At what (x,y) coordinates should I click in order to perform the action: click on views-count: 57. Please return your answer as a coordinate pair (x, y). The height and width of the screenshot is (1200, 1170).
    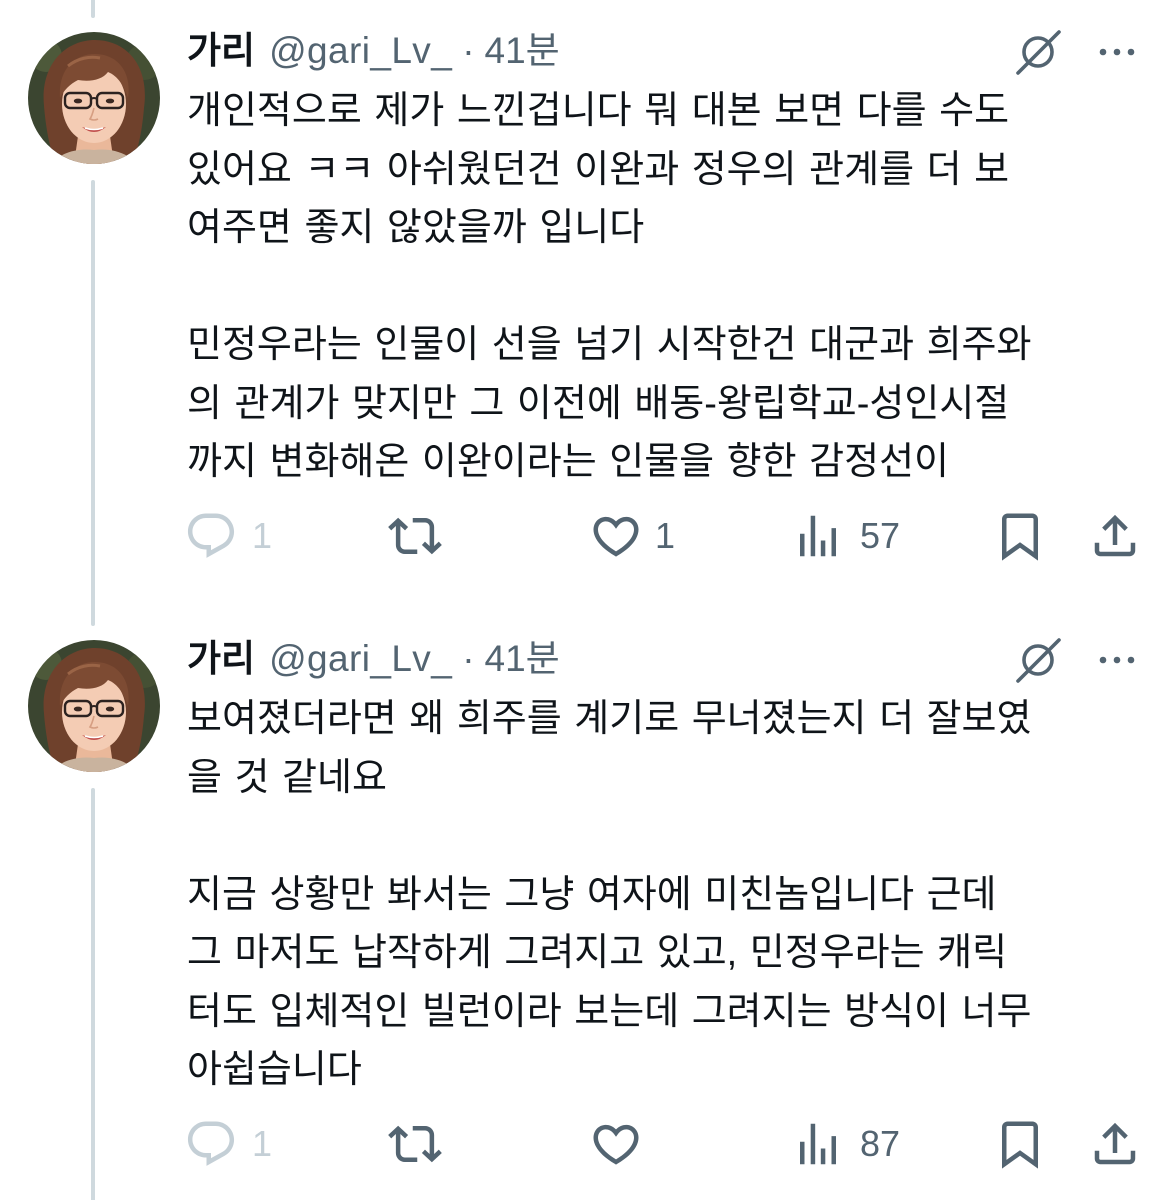
    Looking at the image, I should click on (880, 535).